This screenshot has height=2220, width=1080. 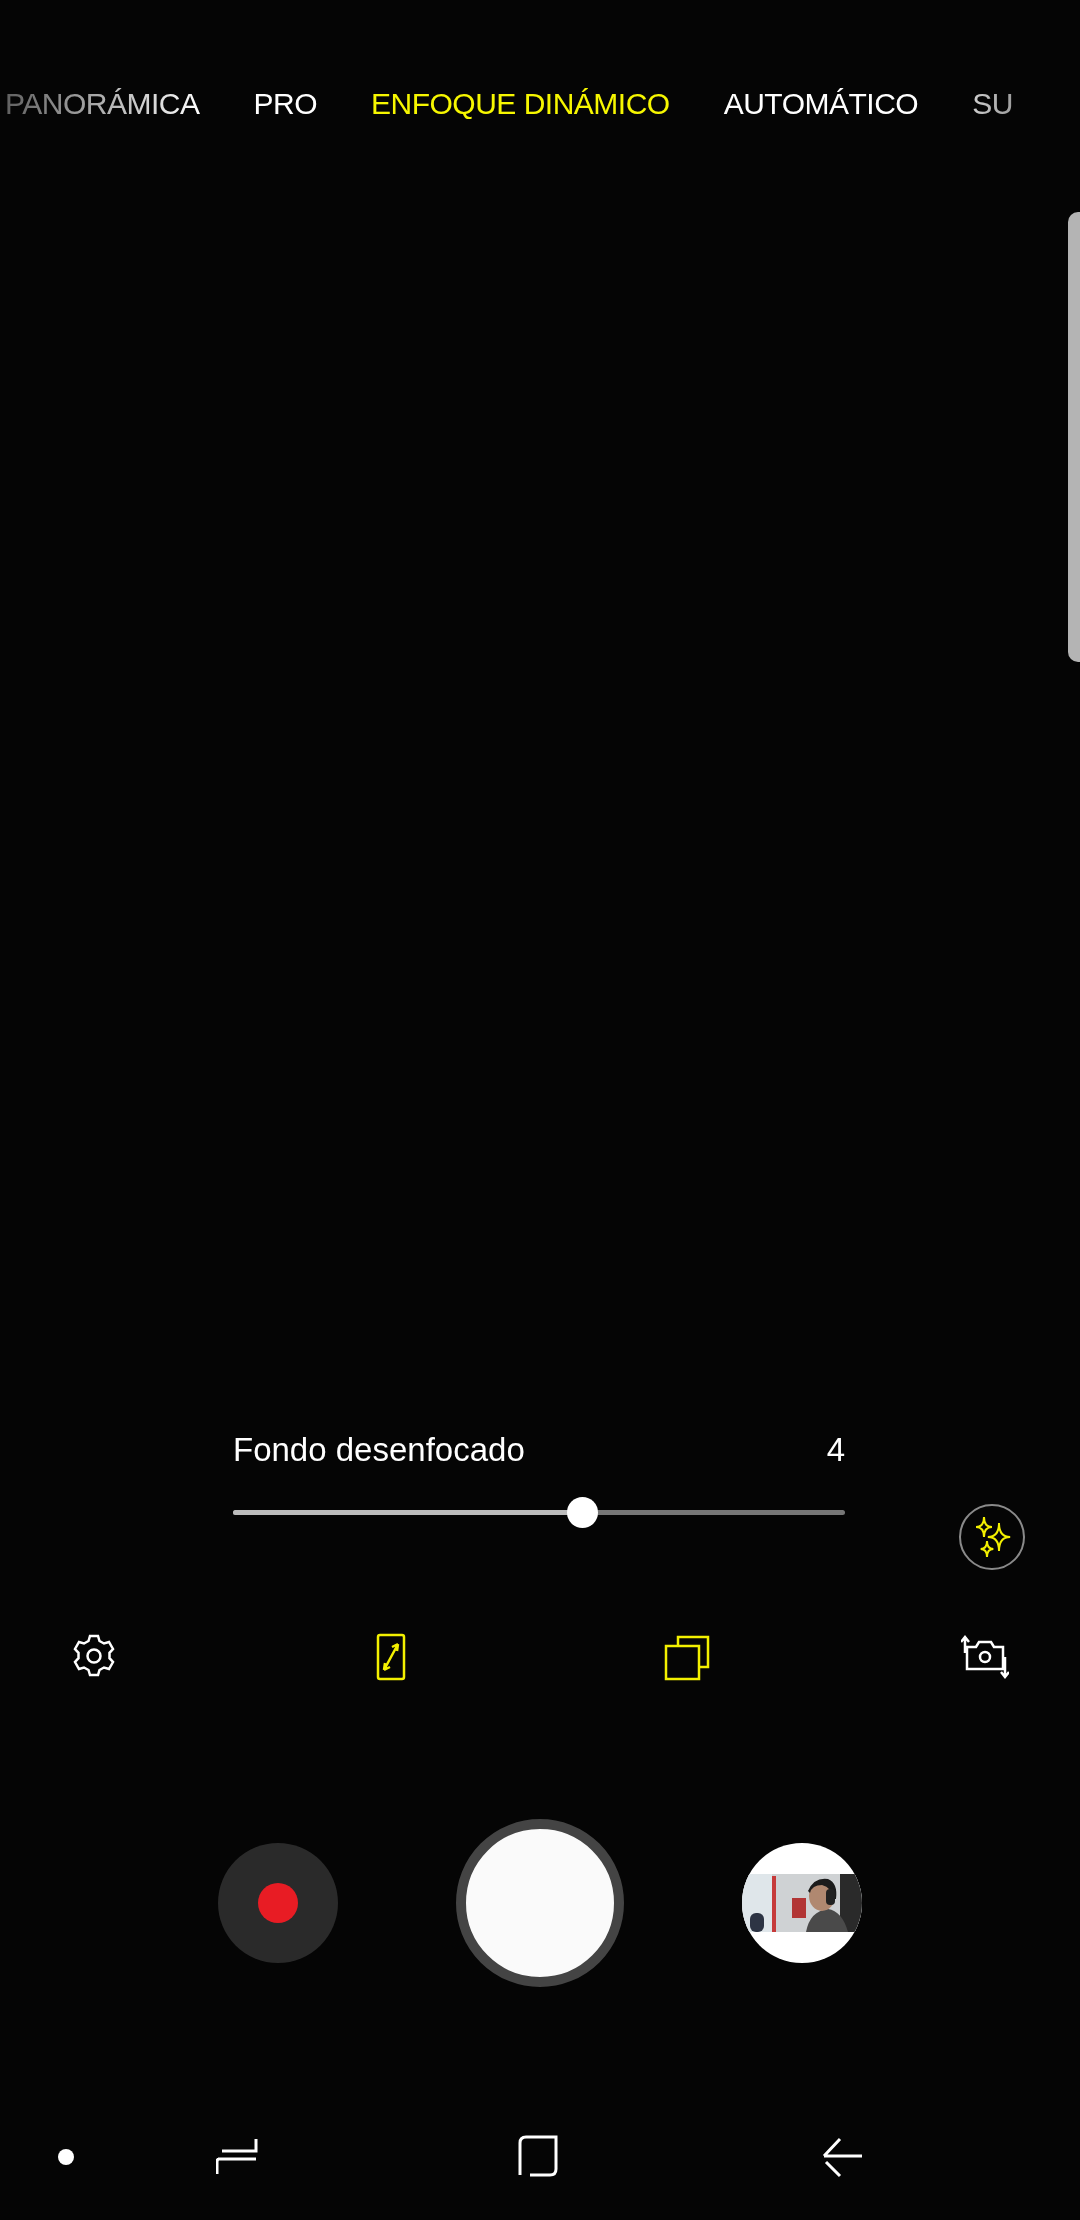 I want to click on dot-icon, so click(x=66, y=2157).